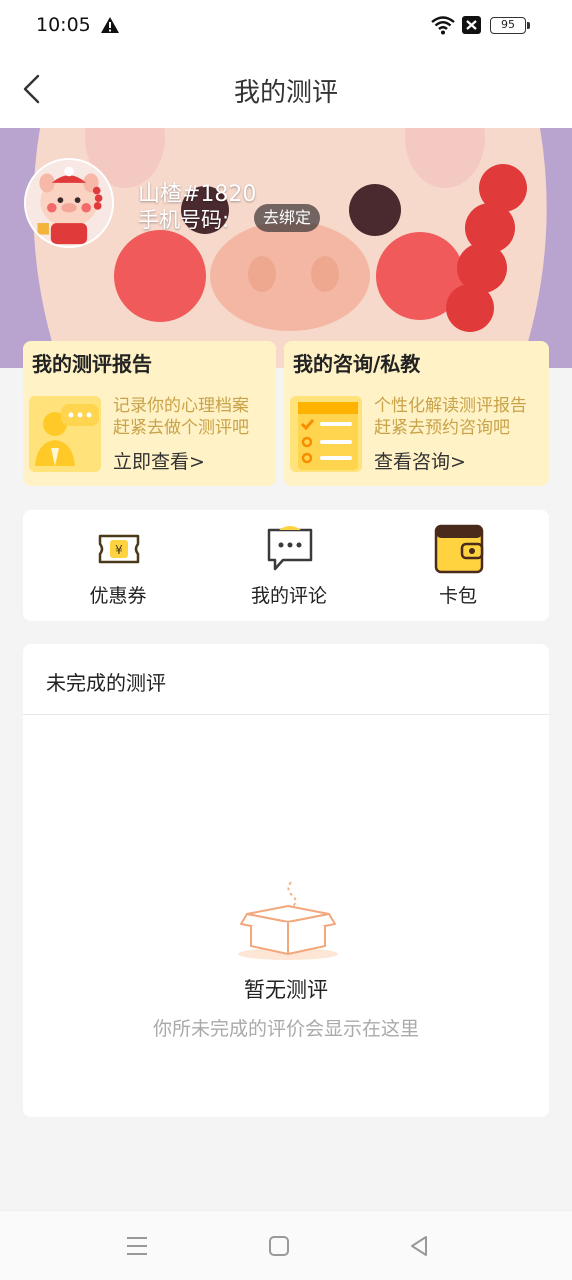  I want to click on checklist-icon, so click(326, 434).